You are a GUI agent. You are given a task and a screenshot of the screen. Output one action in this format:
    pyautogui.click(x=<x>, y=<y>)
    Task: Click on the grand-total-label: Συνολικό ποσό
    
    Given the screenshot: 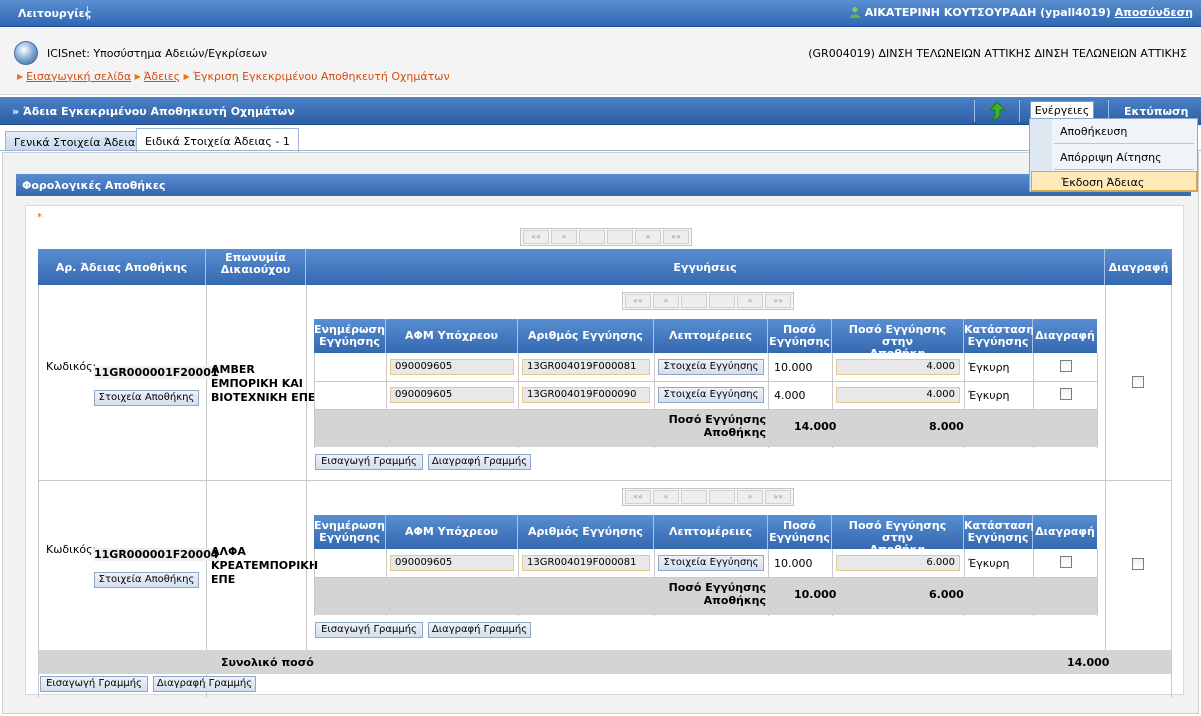 What is the action you would take?
    pyautogui.click(x=267, y=662)
    